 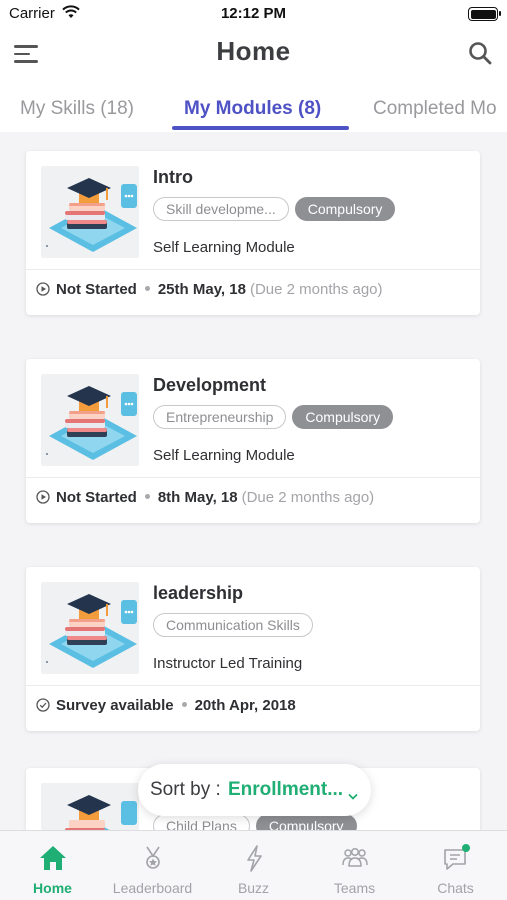 What do you see at coordinates (455, 888) in the screenshot?
I see `tabbar-label: Chats` at bounding box center [455, 888].